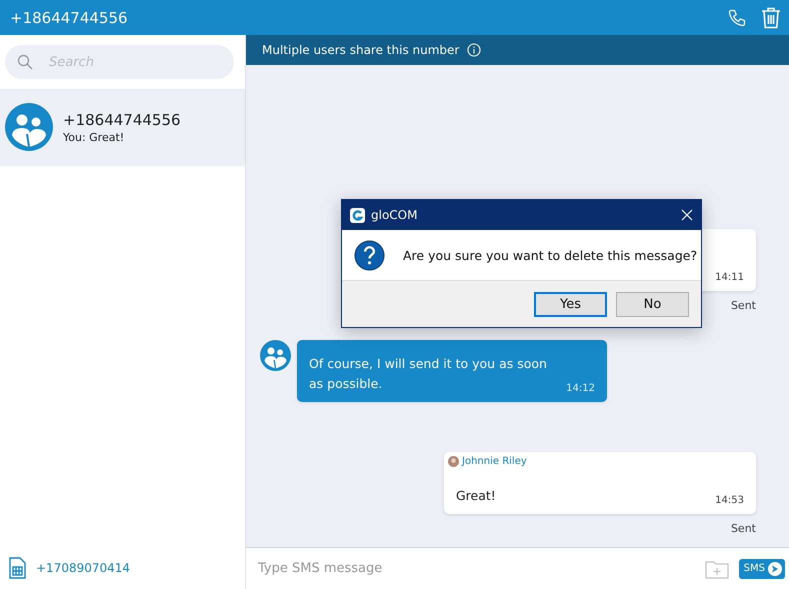 This screenshot has height=589, width=789. Describe the element at coordinates (550, 255) in the screenshot. I see `dialog-message: Are you sure you want to delete this message?` at that location.